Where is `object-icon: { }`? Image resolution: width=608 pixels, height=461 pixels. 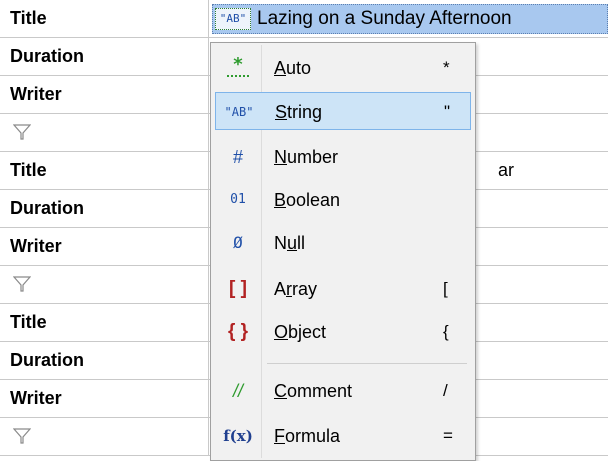
object-icon: { } is located at coordinates (238, 331).